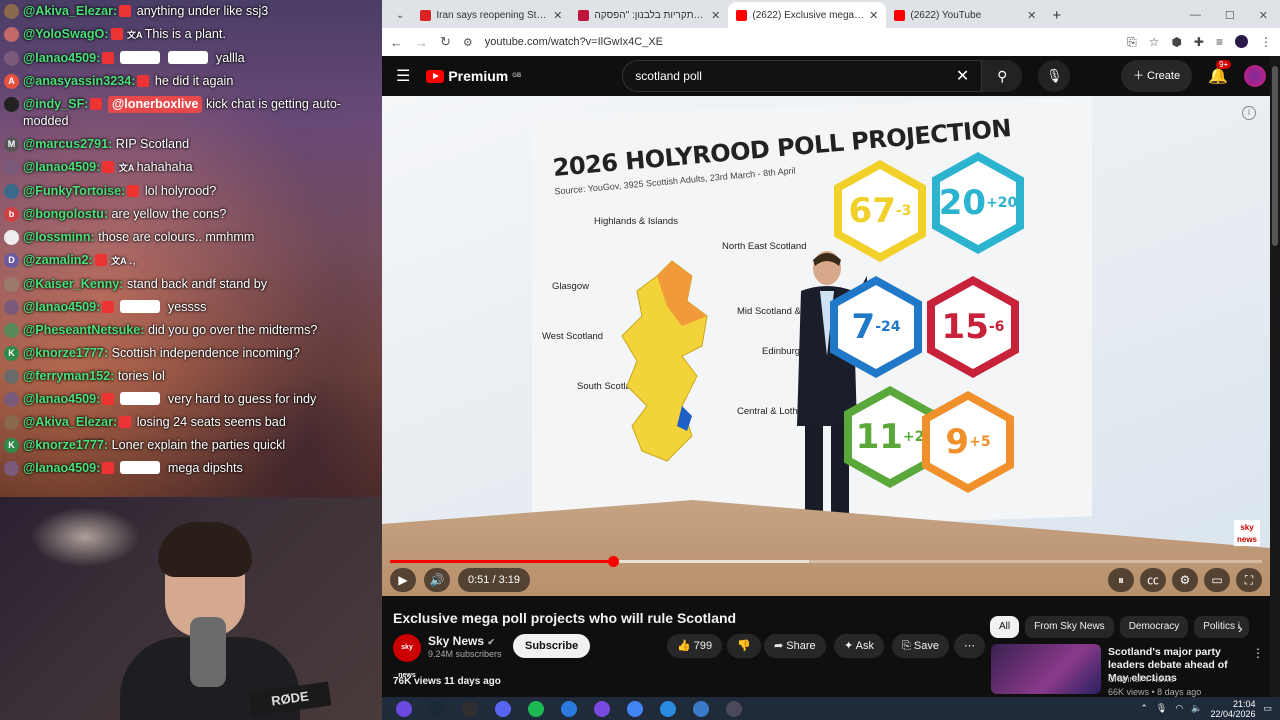 Image resolution: width=1280 pixels, height=720 pixels. I want to click on browser-tab: (2622) YouTube ✕, so click(965, 15).